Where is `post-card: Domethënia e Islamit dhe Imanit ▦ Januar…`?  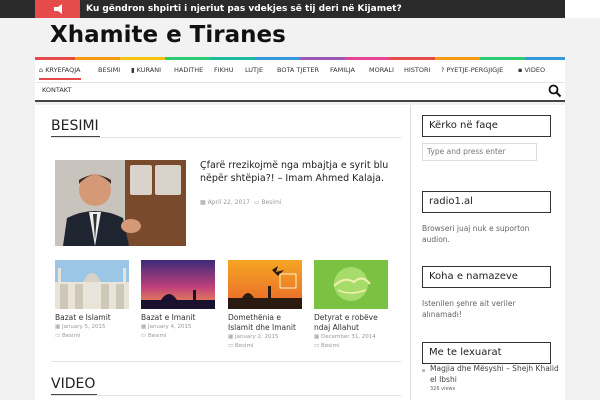 post-card: Domethënia e Islamit dhe Imanit ▦ Januar… is located at coordinates (265, 305).